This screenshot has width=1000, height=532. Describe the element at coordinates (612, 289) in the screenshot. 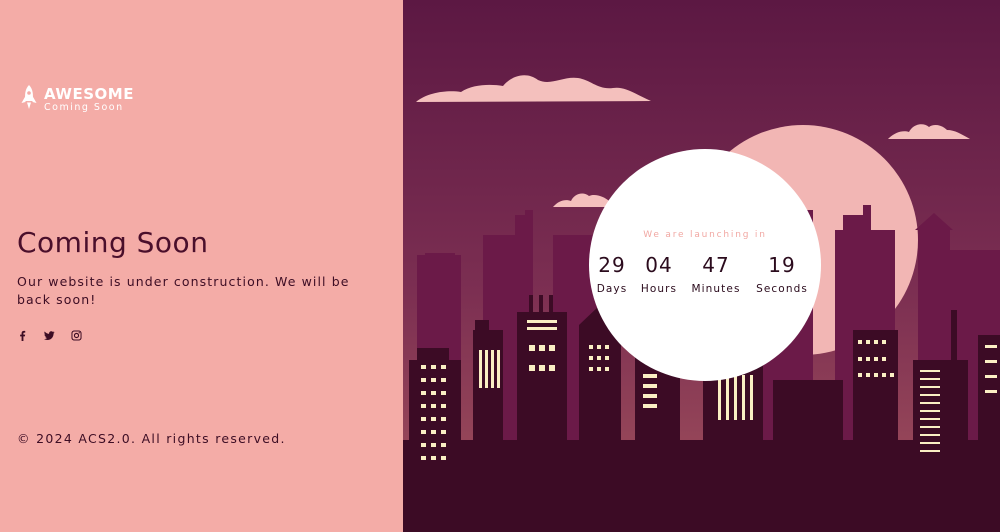

I see `days-label: Days` at that location.